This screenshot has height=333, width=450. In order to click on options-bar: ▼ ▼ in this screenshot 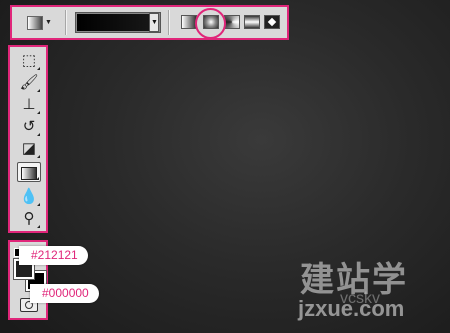, I will do `click(149, 22)`.